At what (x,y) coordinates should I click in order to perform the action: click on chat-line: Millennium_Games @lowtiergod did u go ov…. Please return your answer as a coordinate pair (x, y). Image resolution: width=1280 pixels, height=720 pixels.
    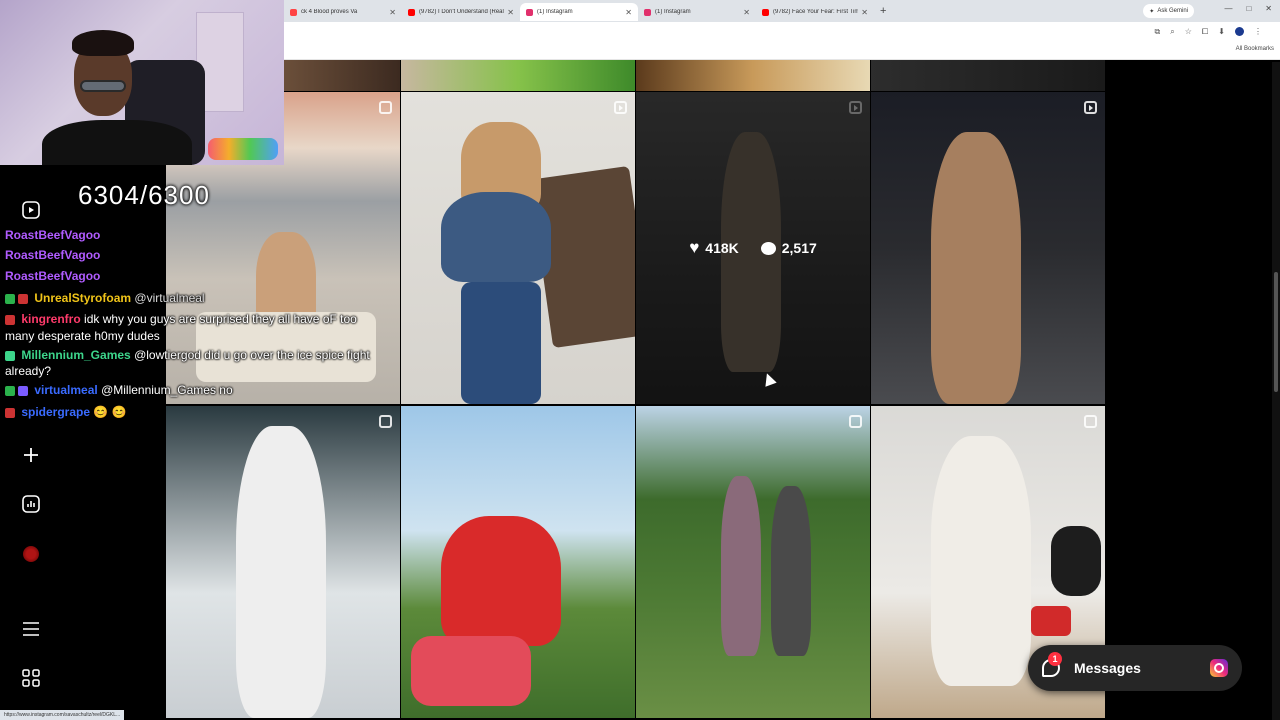
    Looking at the image, I should click on (187, 355).